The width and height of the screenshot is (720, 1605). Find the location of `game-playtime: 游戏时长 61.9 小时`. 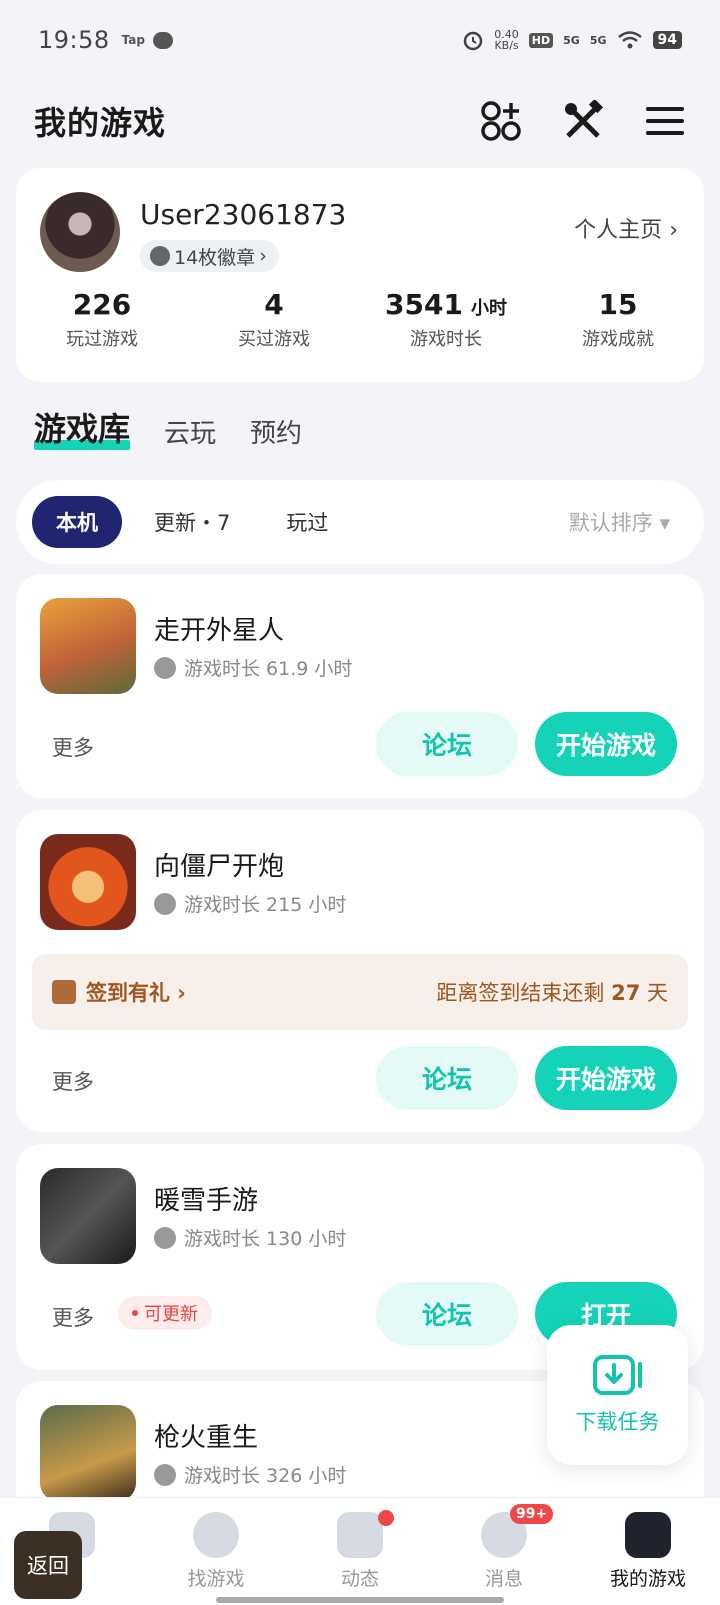

game-playtime: 游戏时长 61.9 小时 is located at coordinates (253, 667).